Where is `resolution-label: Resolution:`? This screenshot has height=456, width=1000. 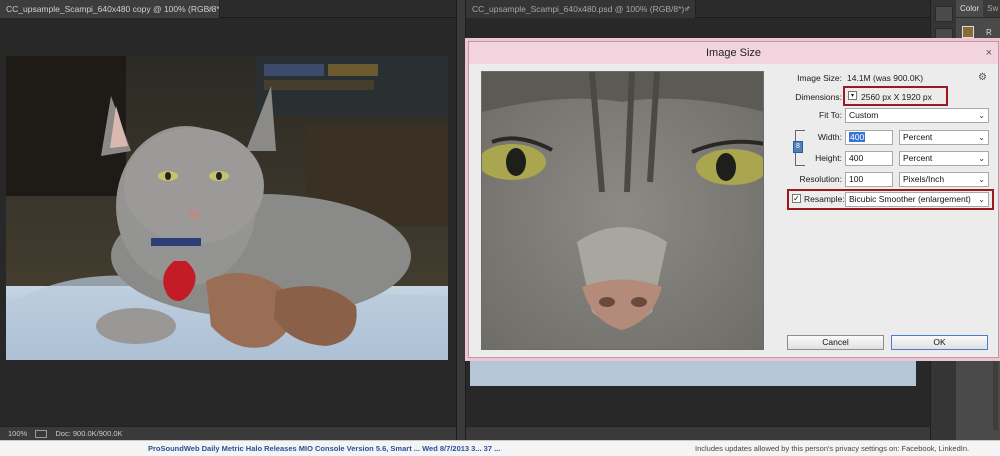 resolution-label: Resolution: is located at coordinates (820, 179).